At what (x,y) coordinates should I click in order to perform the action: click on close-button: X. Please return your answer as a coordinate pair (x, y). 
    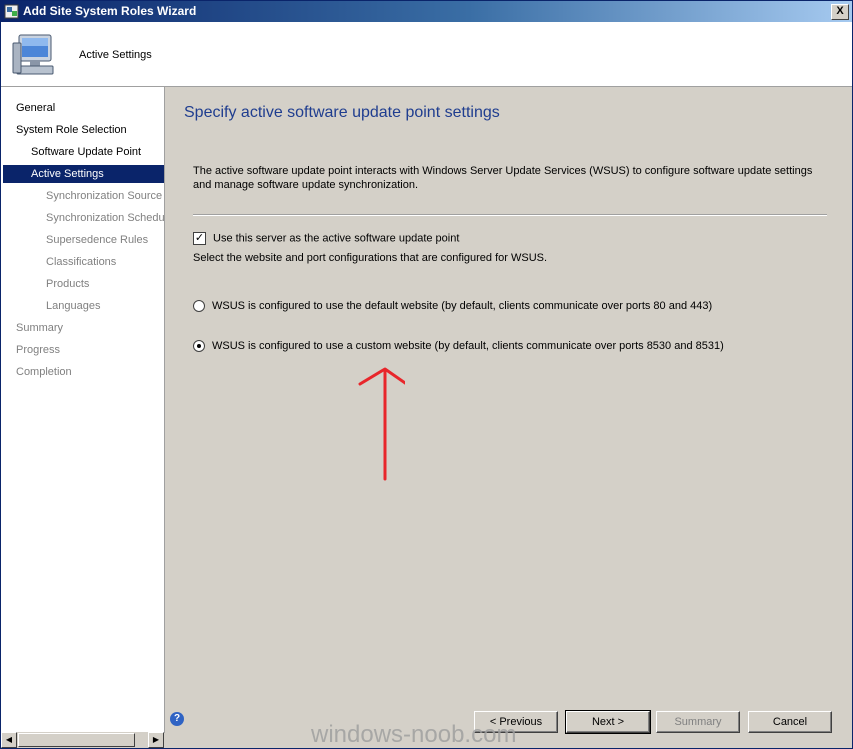
    Looking at the image, I should click on (840, 12).